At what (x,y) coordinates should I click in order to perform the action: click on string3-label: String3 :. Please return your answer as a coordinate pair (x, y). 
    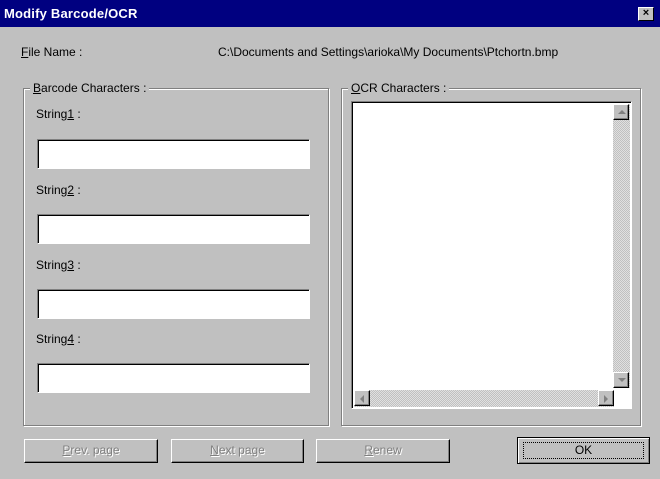
    Looking at the image, I should click on (58, 265).